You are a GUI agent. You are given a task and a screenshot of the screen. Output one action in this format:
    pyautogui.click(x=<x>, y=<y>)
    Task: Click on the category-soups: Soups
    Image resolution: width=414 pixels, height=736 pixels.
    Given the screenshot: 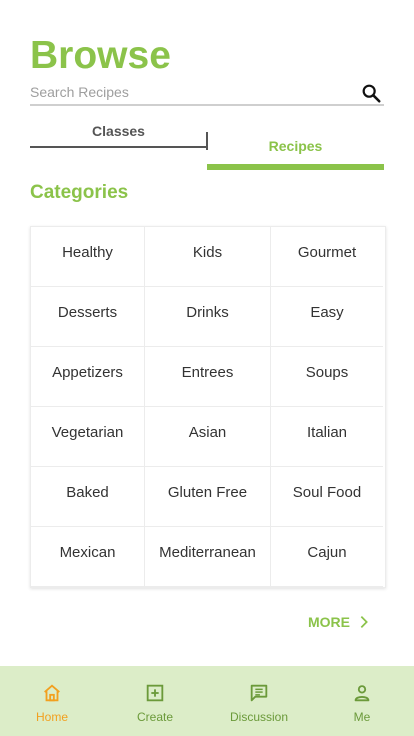 What is the action you would take?
    pyautogui.click(x=327, y=377)
    